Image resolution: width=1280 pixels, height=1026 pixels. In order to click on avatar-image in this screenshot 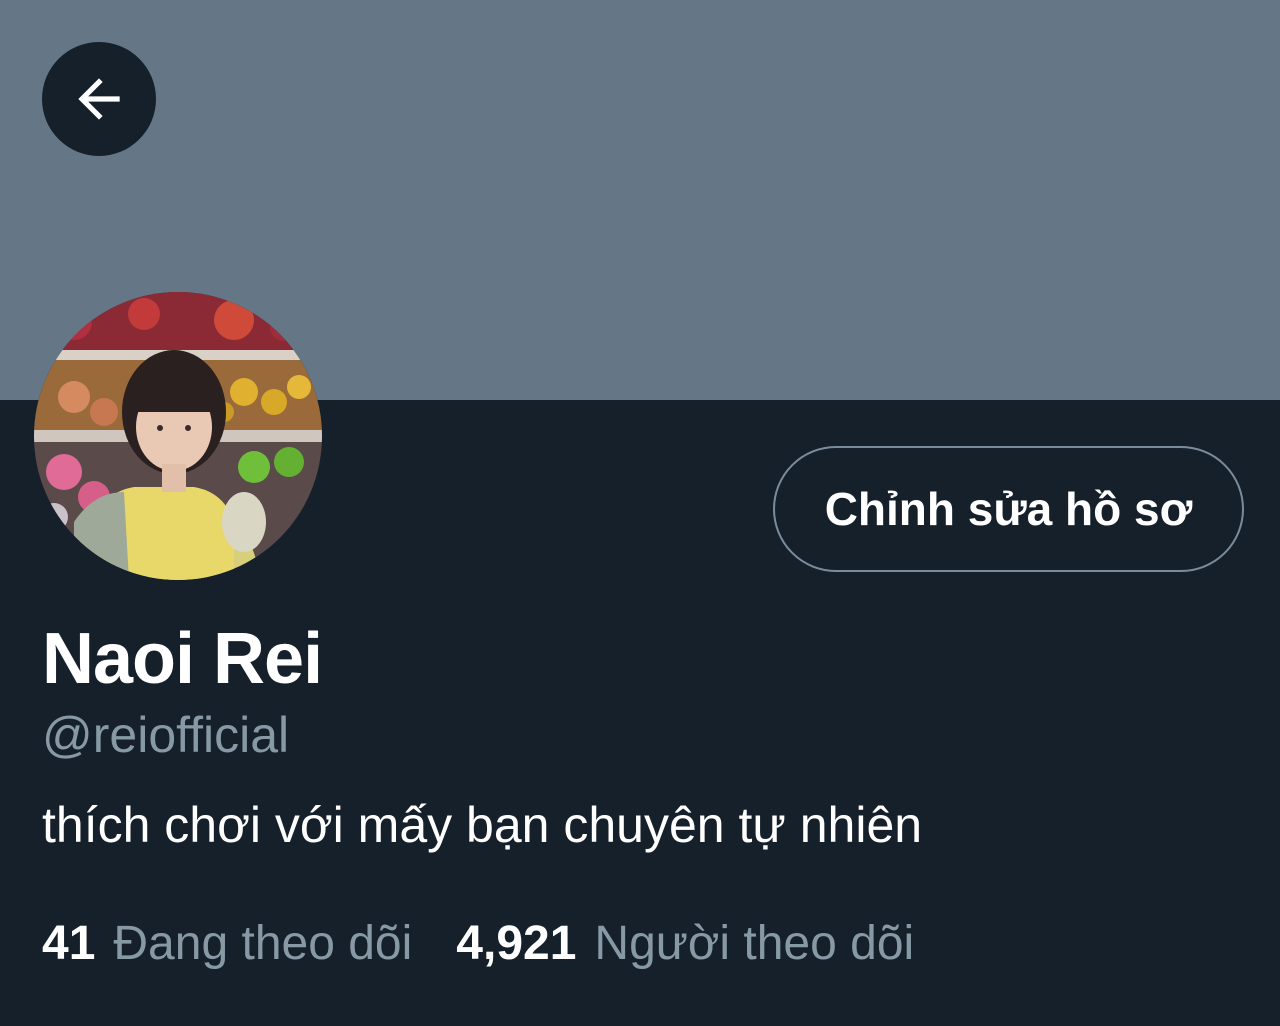, I will do `click(178, 436)`.